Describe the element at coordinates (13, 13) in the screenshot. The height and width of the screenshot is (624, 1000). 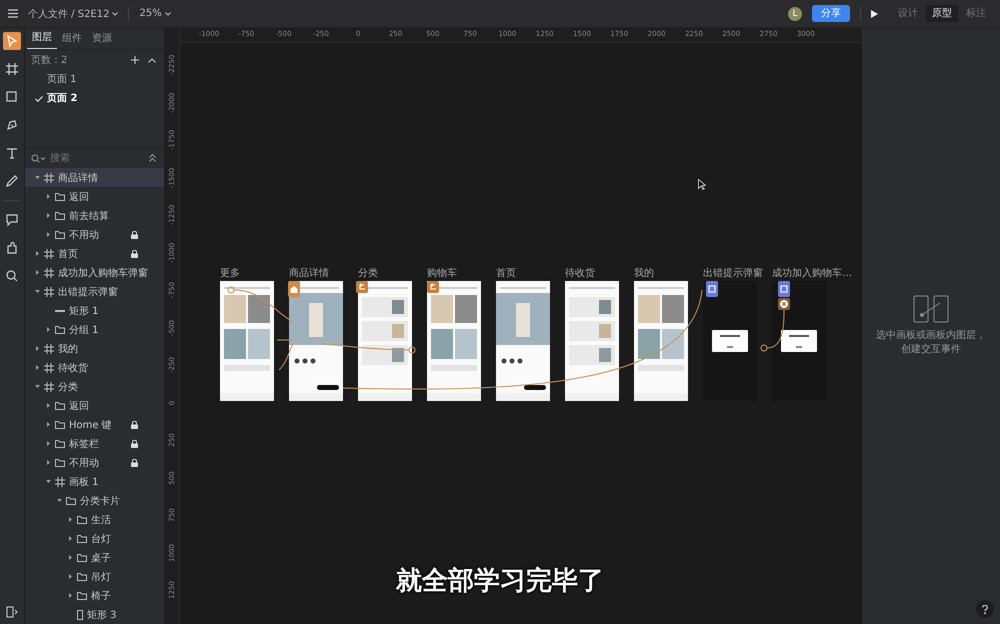
I see `menu-icon` at that location.